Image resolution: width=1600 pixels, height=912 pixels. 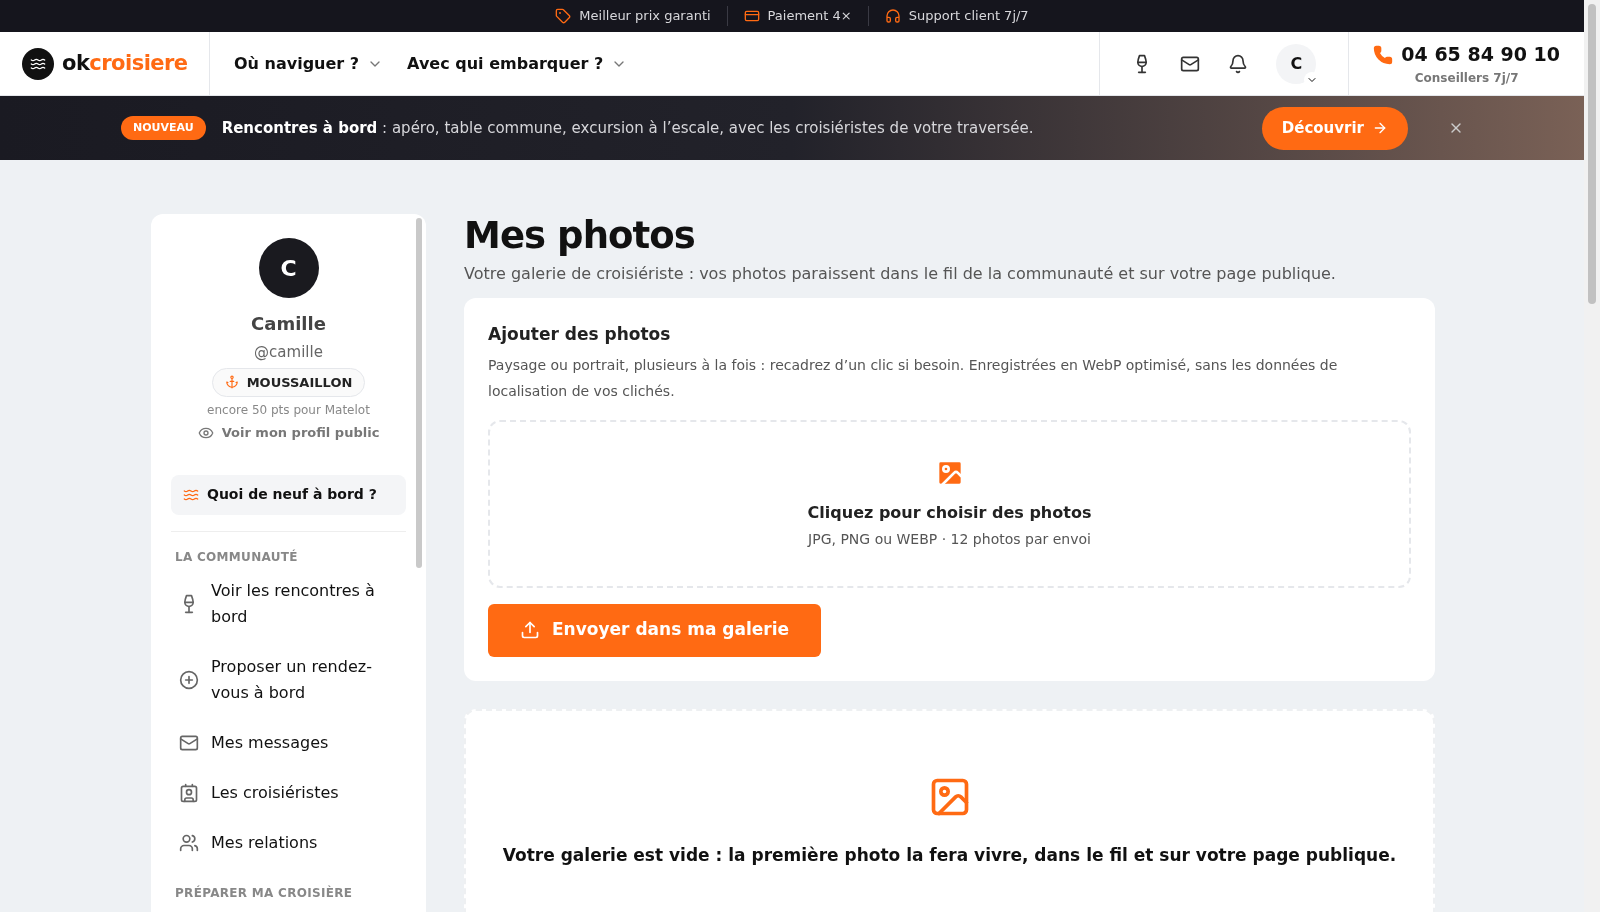 I want to click on sidebar-item: Les croisiéristes, so click(x=288, y=792).